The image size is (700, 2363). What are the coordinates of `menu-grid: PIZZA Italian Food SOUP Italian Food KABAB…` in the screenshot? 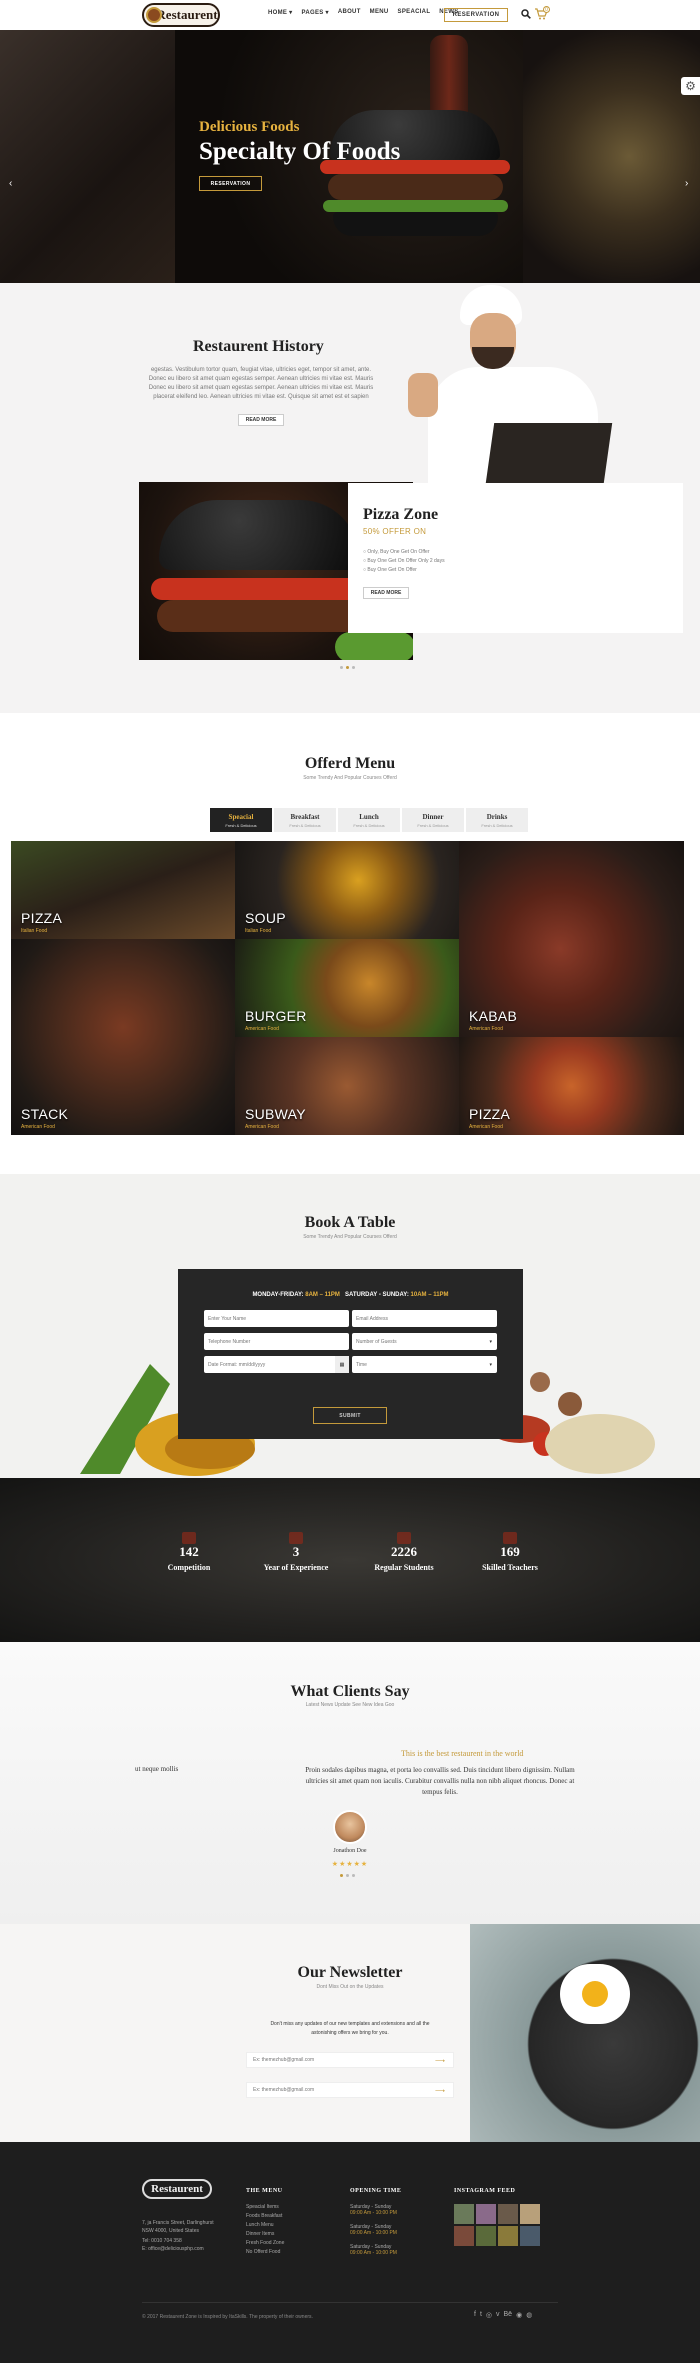 It's located at (347, 988).